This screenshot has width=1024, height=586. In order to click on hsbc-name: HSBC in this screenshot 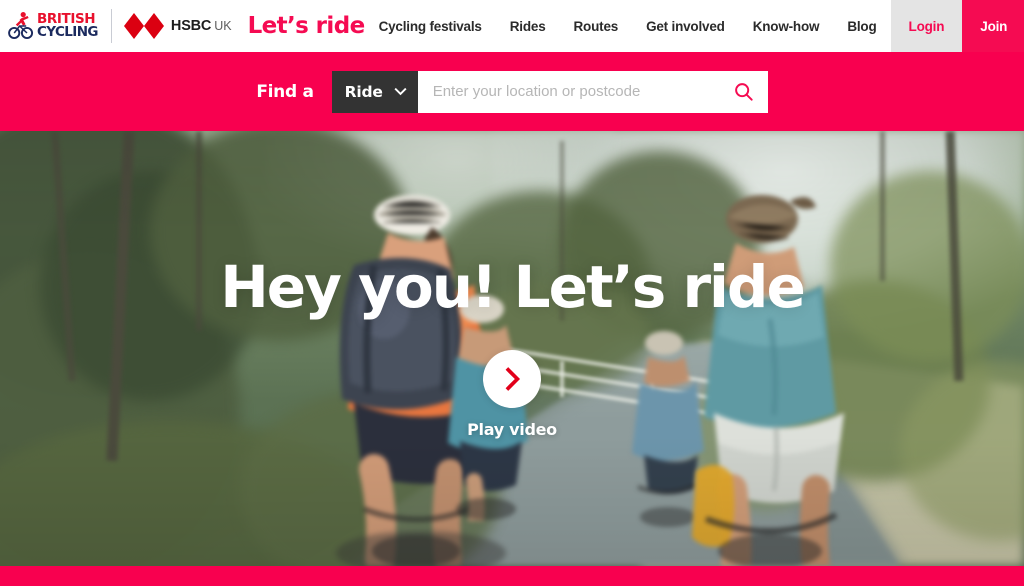, I will do `click(191, 26)`.